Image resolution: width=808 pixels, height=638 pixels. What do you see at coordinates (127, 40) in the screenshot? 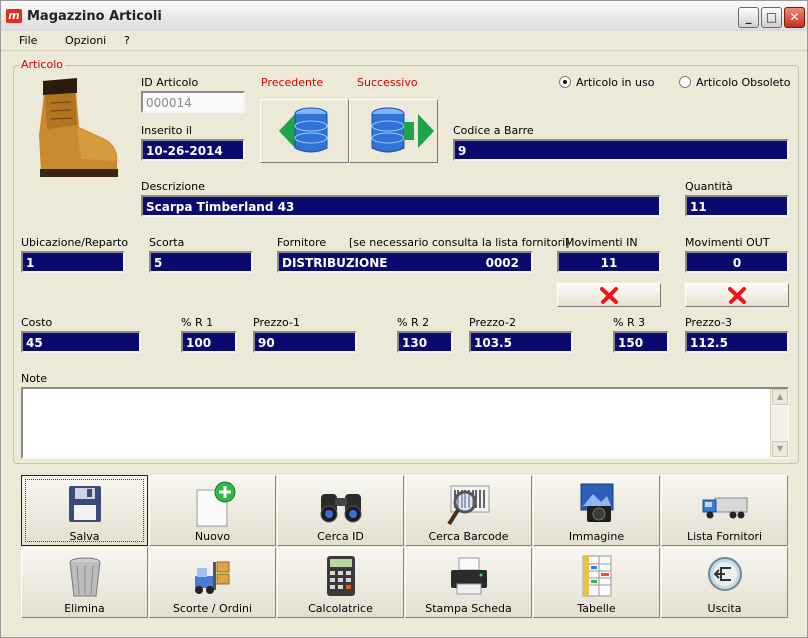
I see `menu-help: ?` at bounding box center [127, 40].